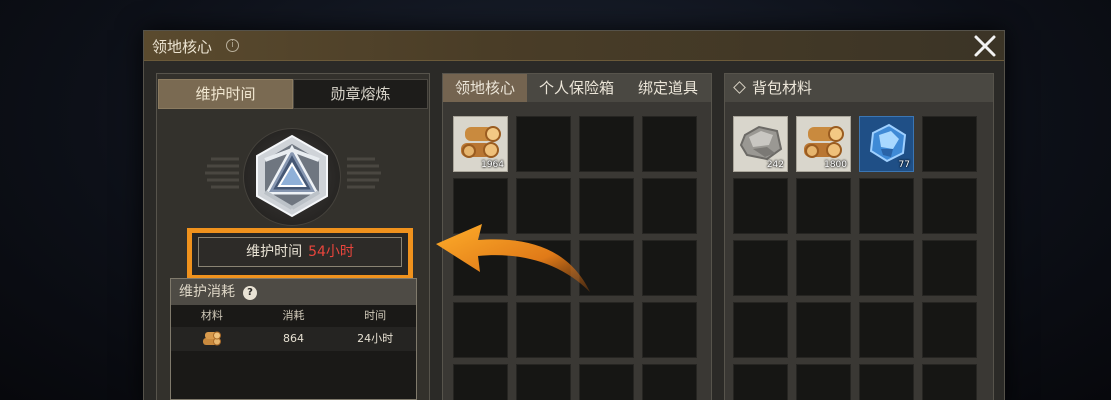 This screenshot has width=1111, height=400. Describe the element at coordinates (574, 46) in the screenshot. I see `title-bar: 领地核心 i` at that location.